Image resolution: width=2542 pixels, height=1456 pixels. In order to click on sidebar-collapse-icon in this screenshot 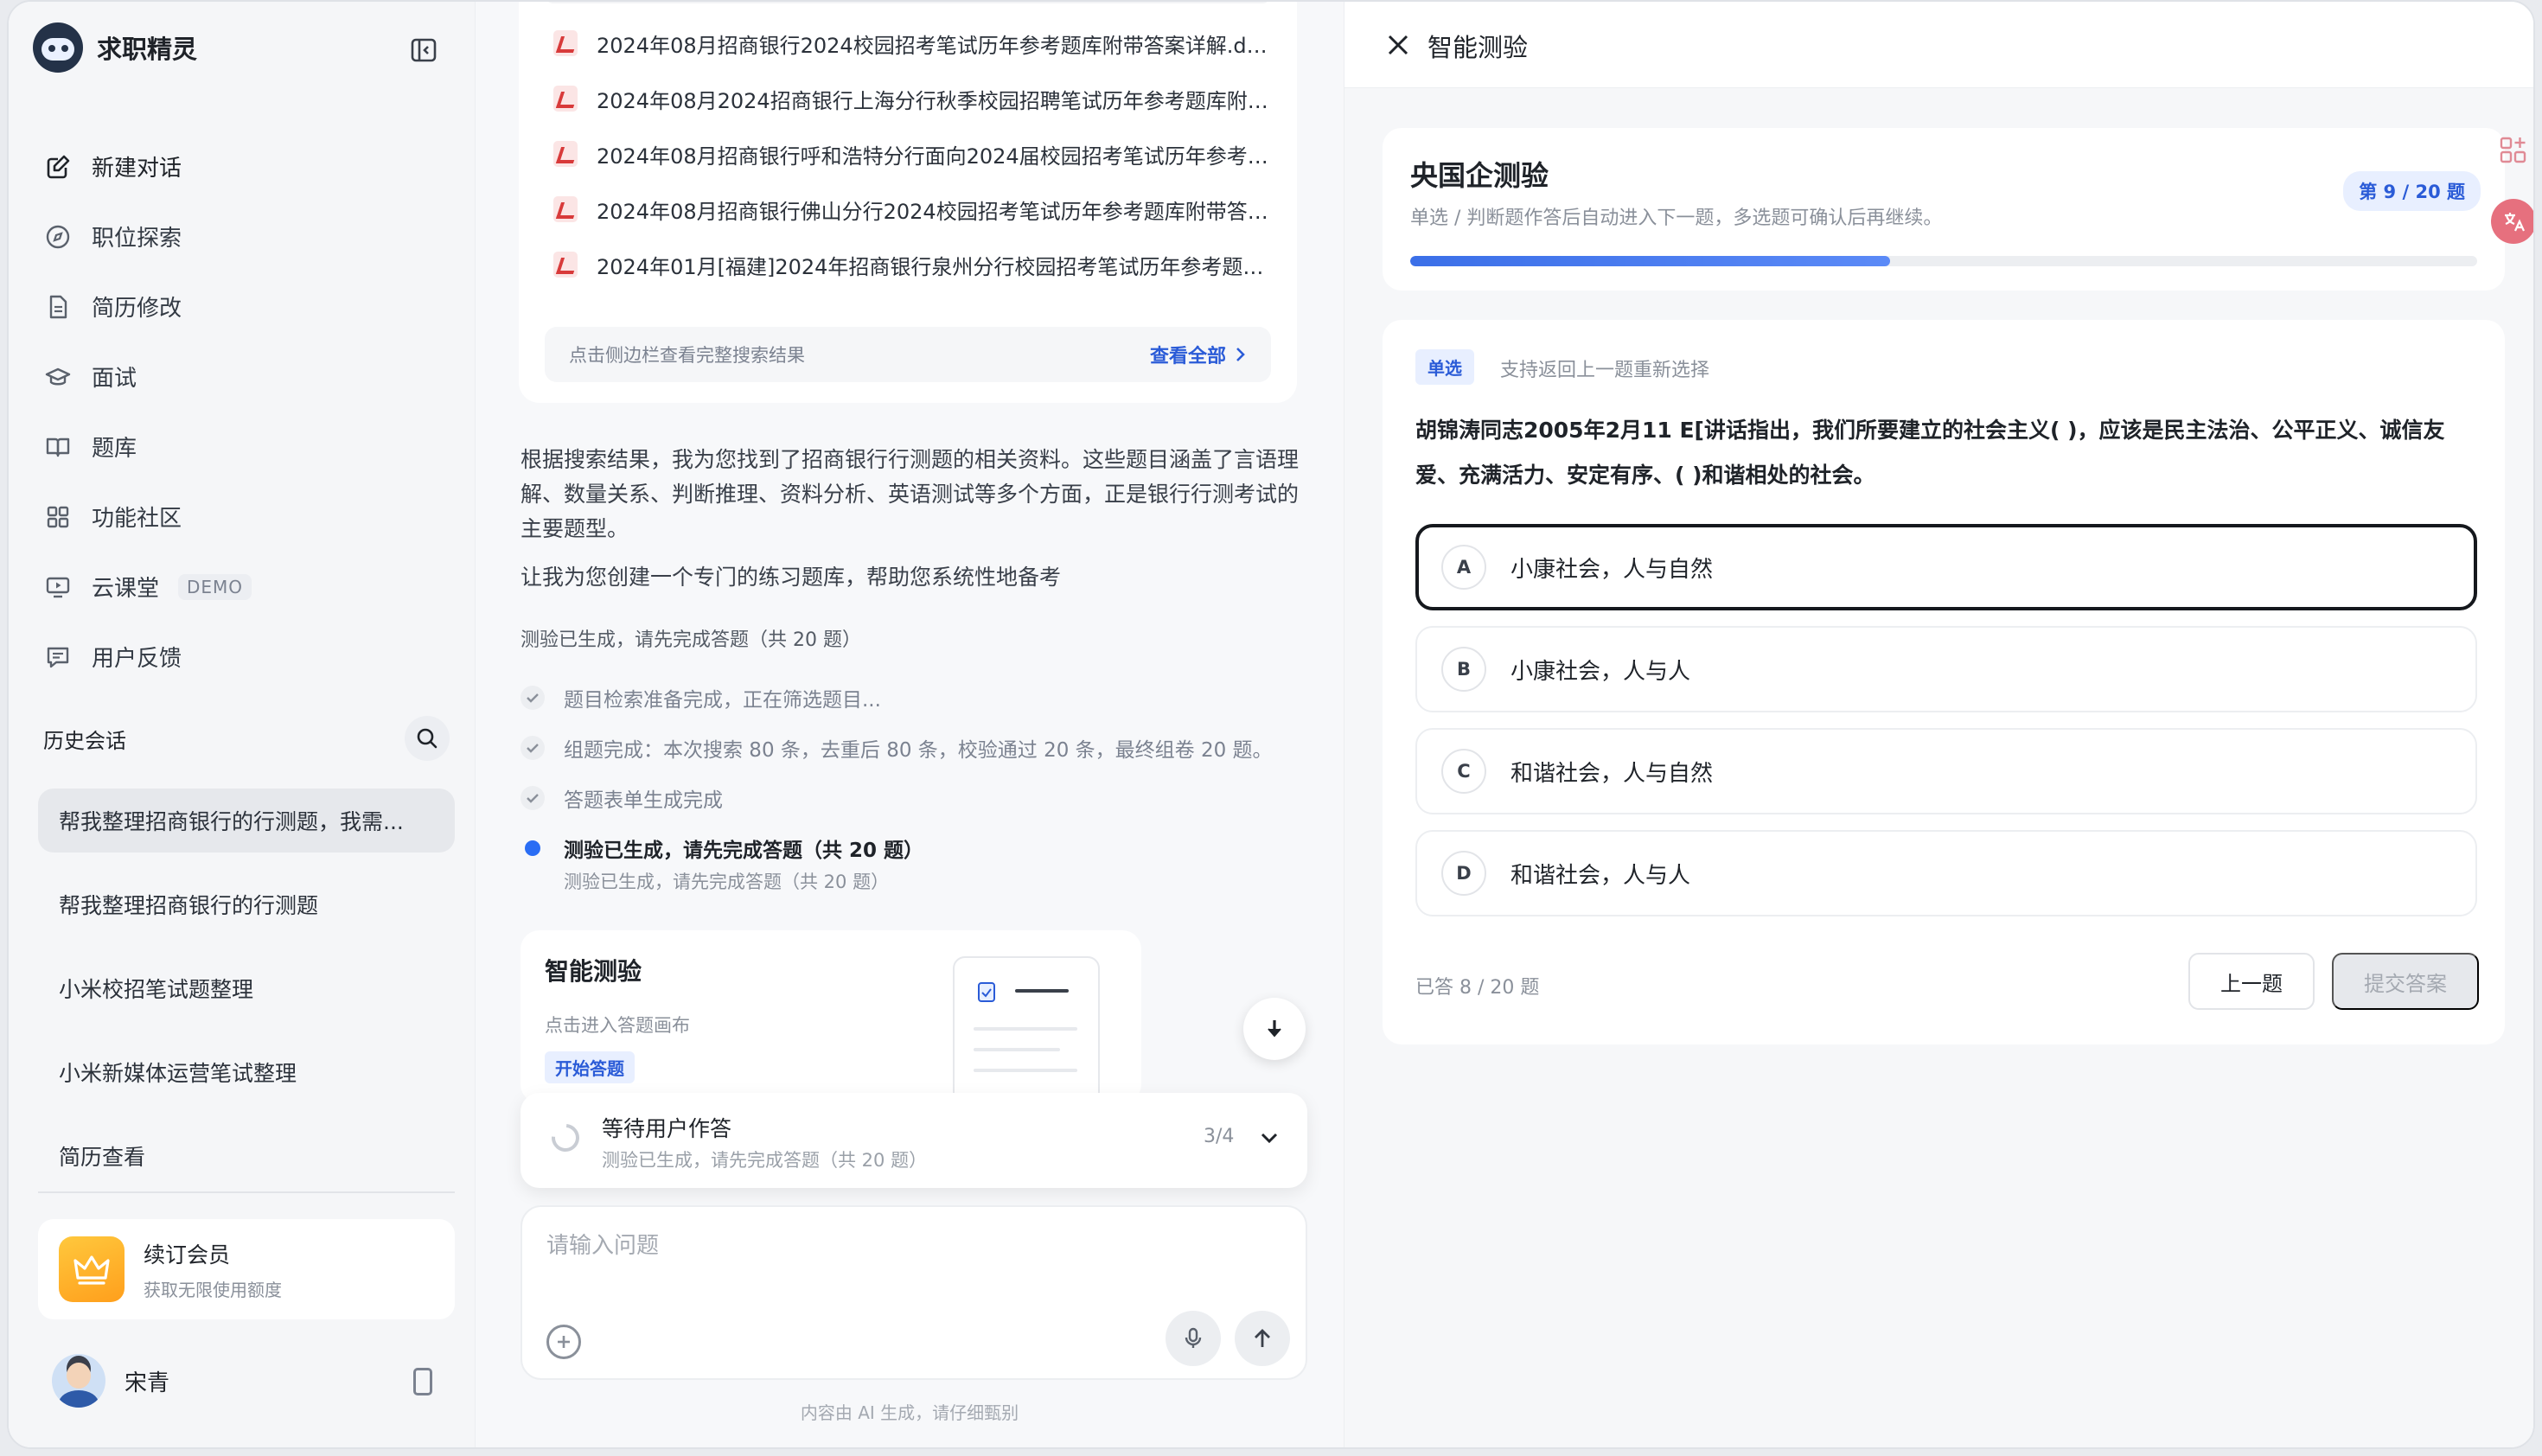, I will do `click(424, 50)`.